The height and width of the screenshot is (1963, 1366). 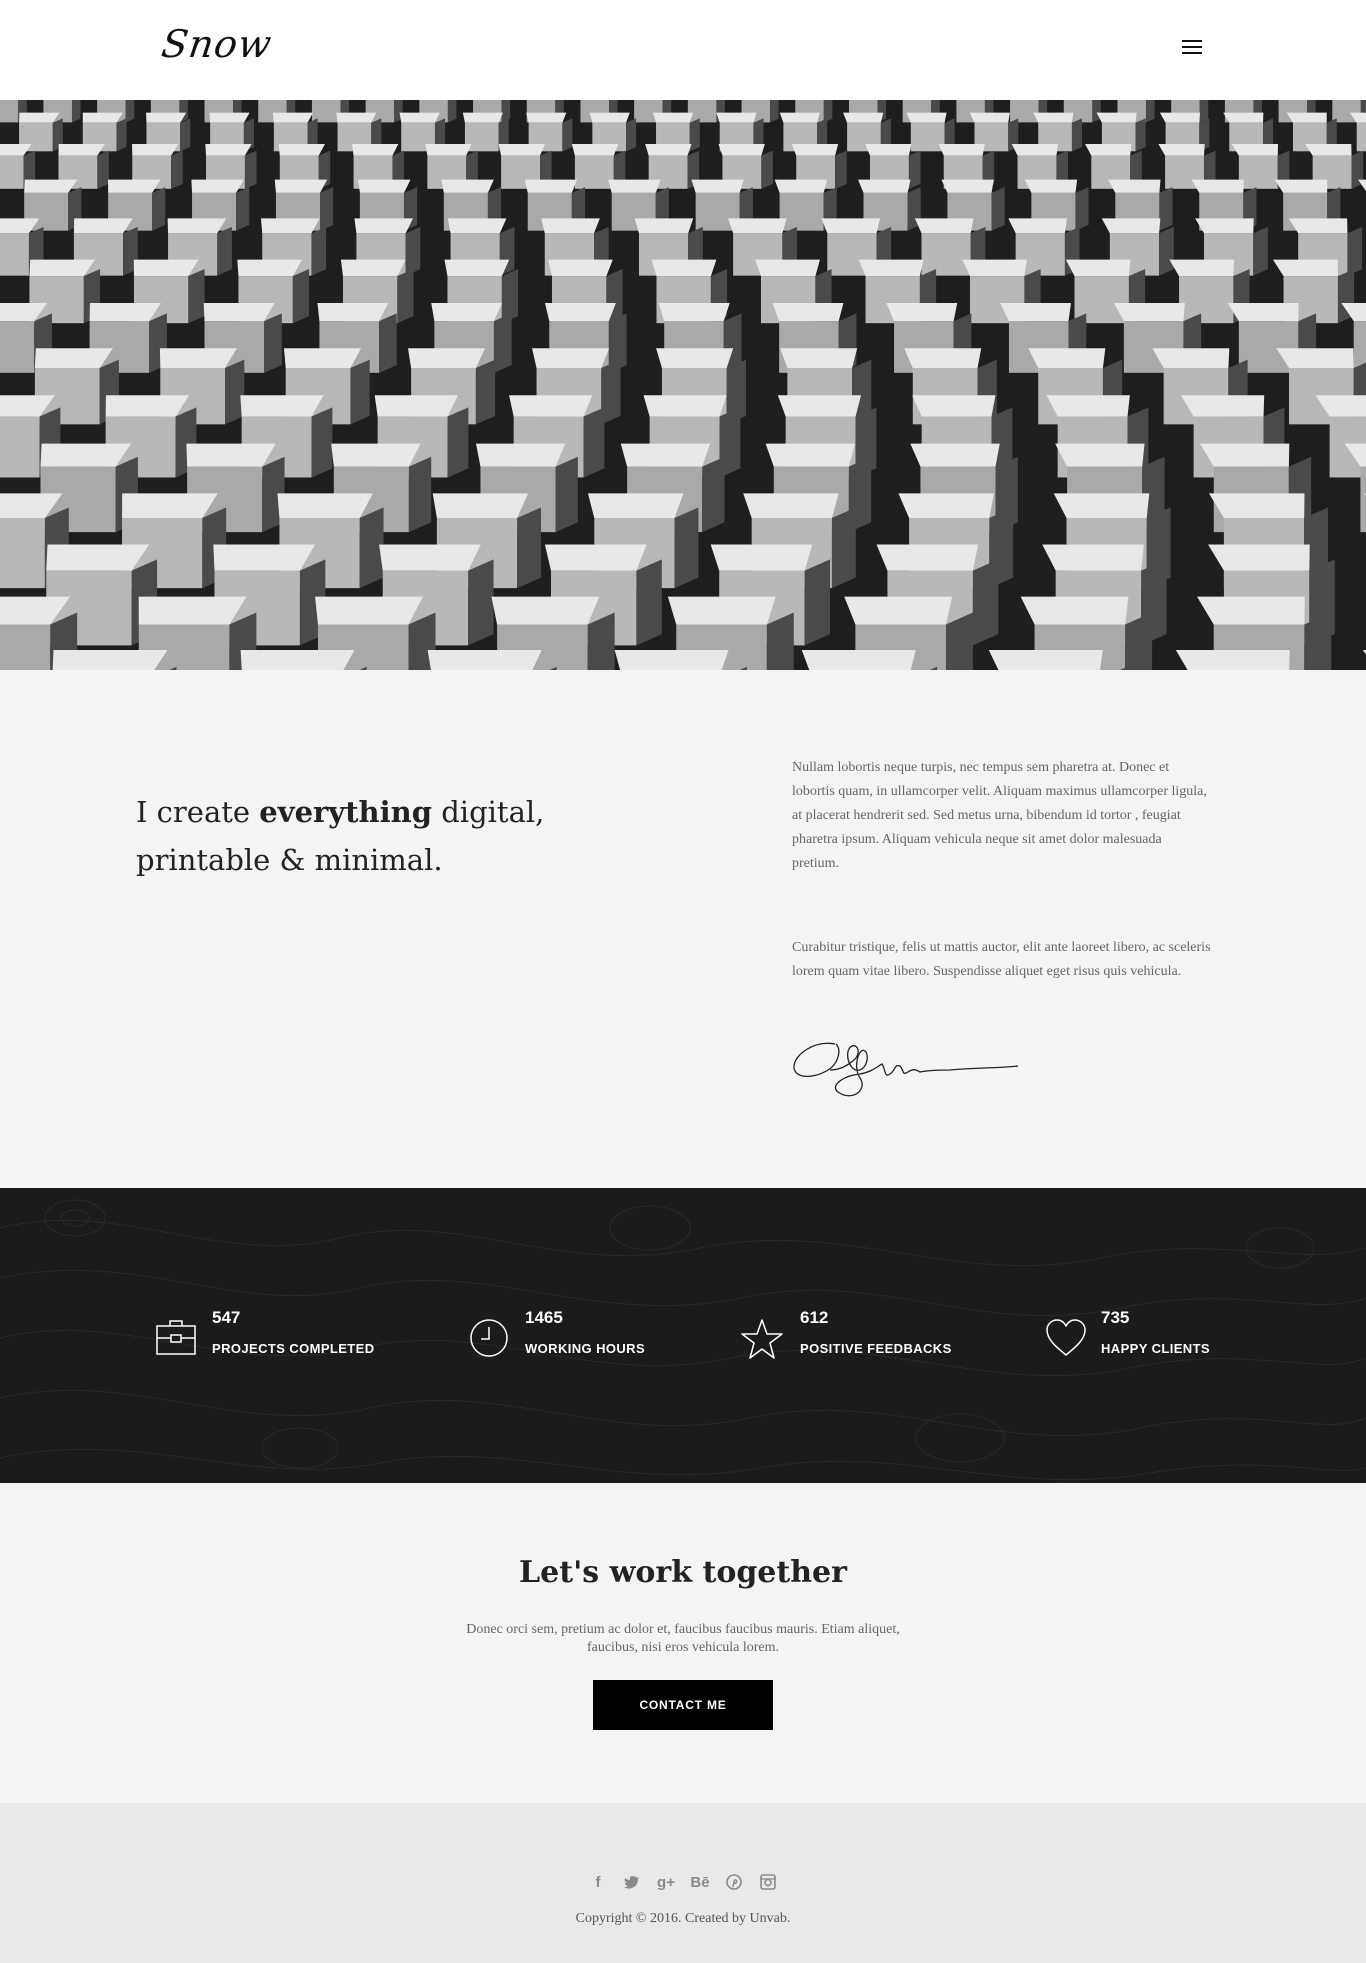 I want to click on briefcase-icon, so click(x=176, y=1337).